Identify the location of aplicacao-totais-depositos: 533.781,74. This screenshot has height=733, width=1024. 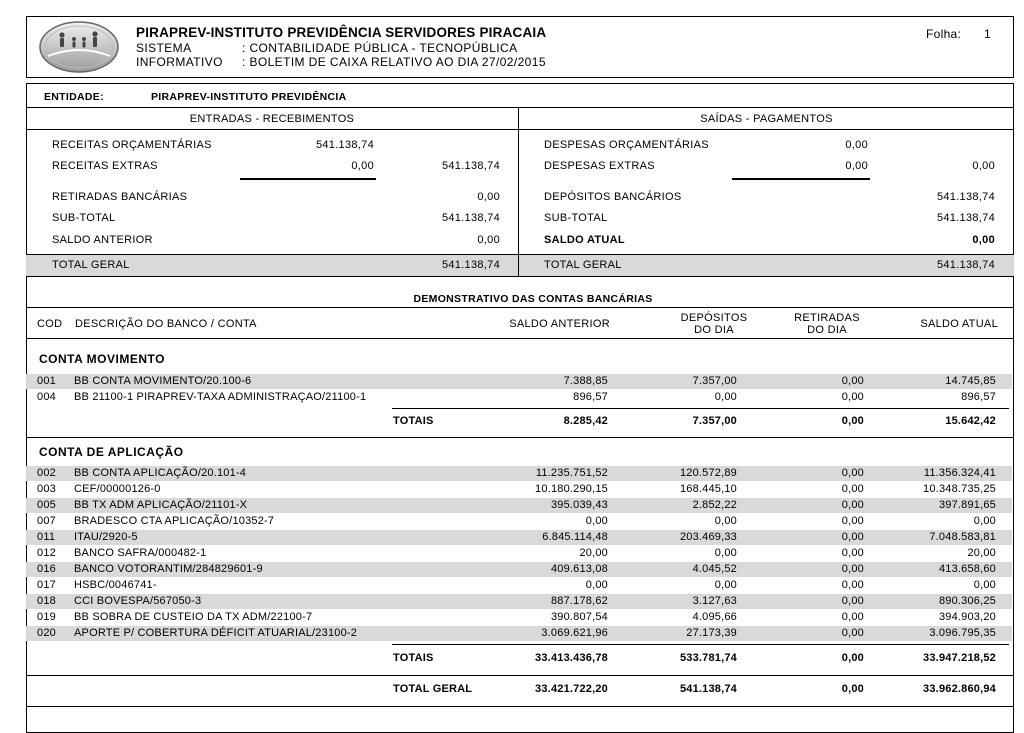
(708, 658).